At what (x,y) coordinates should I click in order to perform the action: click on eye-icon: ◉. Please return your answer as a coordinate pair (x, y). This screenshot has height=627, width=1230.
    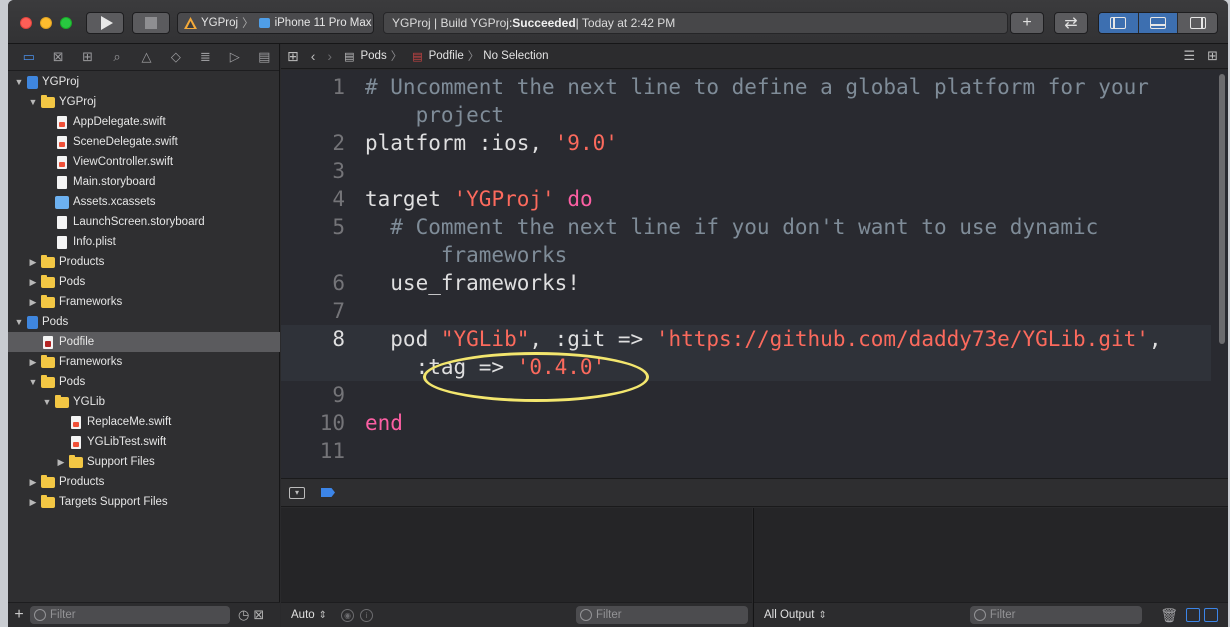
    Looking at the image, I should click on (348, 615).